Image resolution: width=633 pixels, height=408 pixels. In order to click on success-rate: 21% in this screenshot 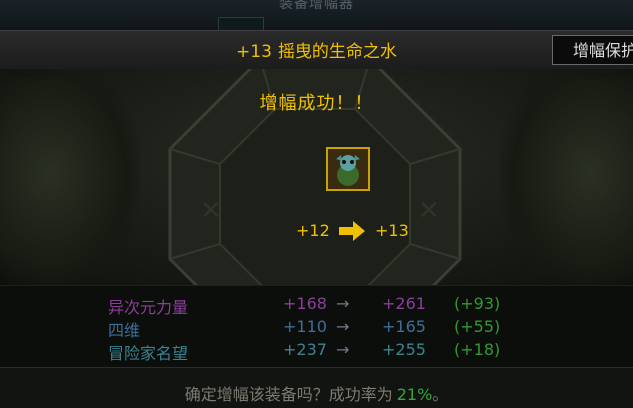, I will do `click(414, 394)`.